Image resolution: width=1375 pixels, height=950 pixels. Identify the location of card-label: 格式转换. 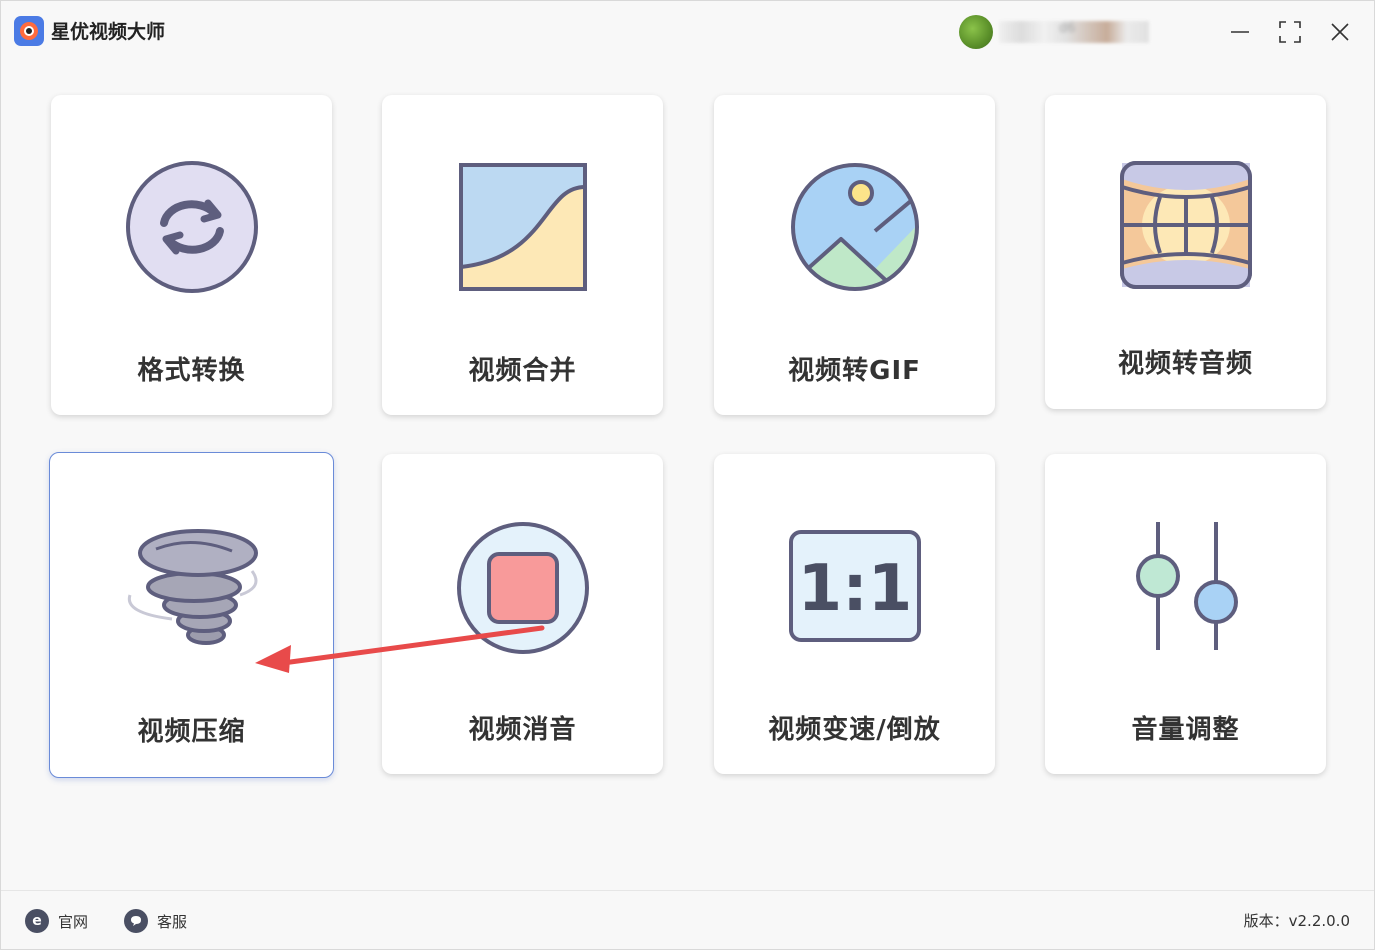
(191, 371).